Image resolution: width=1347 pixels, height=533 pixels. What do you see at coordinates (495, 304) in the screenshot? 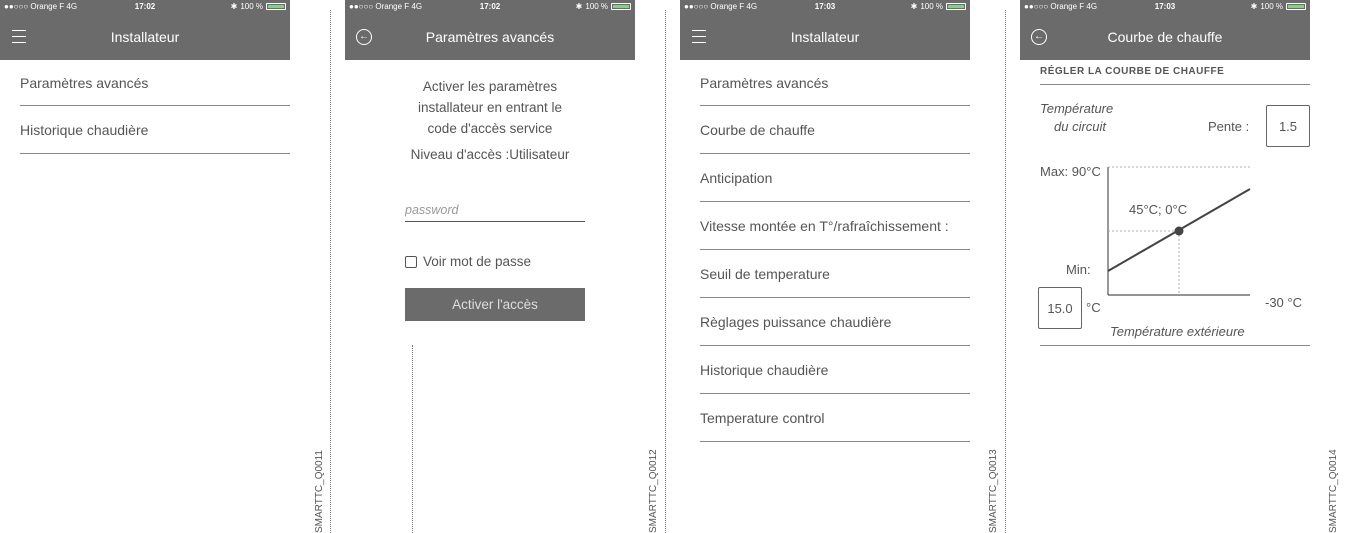
I see `activate-access-button: Activer l'accès` at bounding box center [495, 304].